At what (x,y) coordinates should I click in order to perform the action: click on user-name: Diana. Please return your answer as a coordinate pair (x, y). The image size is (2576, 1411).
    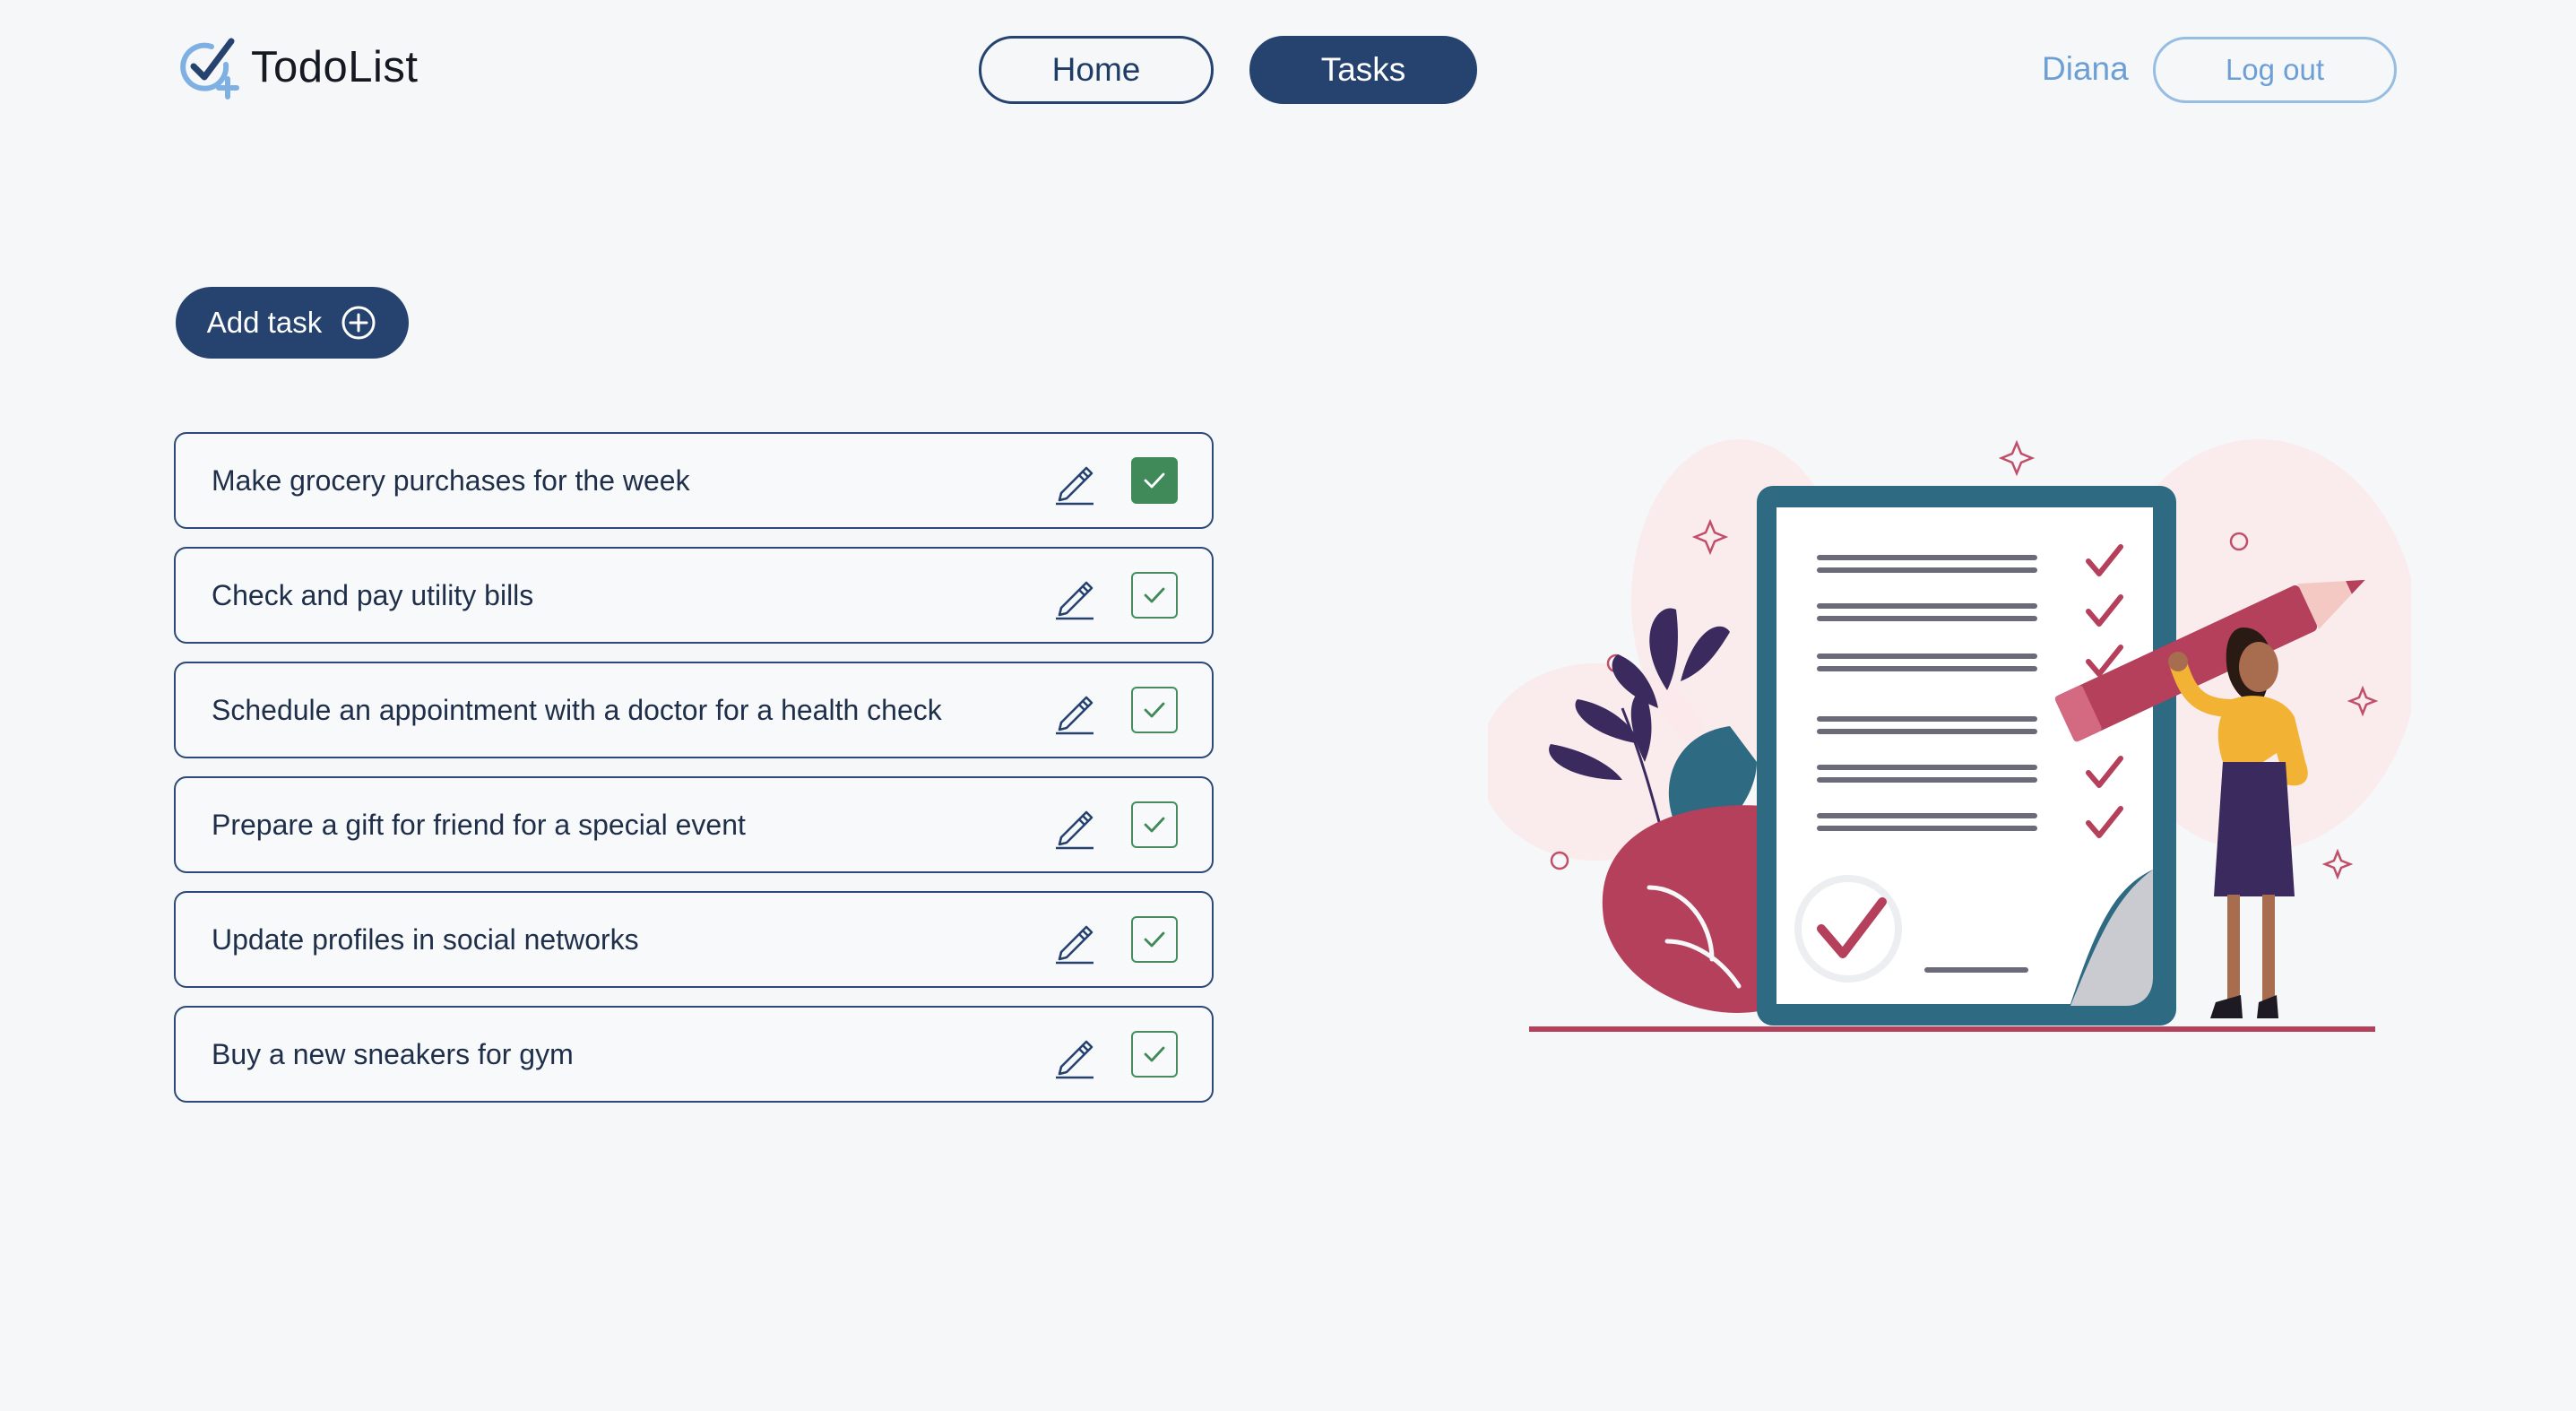
    Looking at the image, I should click on (2085, 69).